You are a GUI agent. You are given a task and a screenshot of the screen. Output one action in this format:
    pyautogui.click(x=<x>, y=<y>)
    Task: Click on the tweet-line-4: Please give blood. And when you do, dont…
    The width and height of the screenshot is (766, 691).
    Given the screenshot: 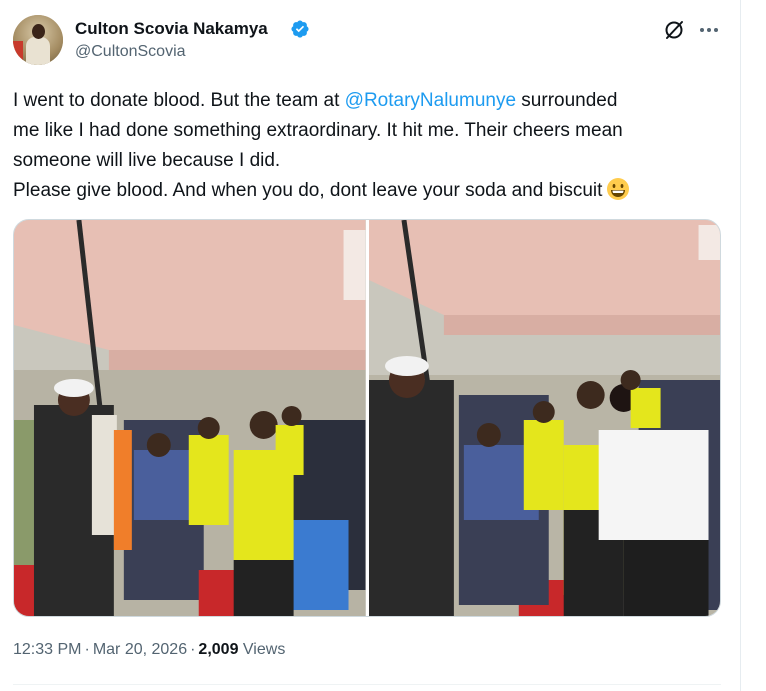 What is the action you would take?
    pyautogui.click(x=373, y=191)
    